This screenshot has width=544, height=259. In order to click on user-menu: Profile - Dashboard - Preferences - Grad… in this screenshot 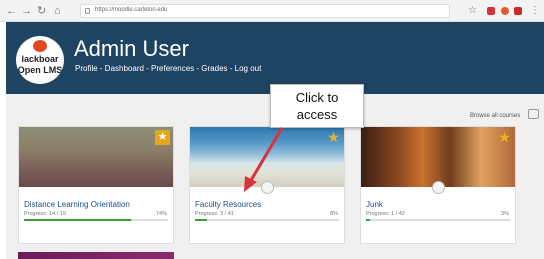, I will do `click(168, 68)`.